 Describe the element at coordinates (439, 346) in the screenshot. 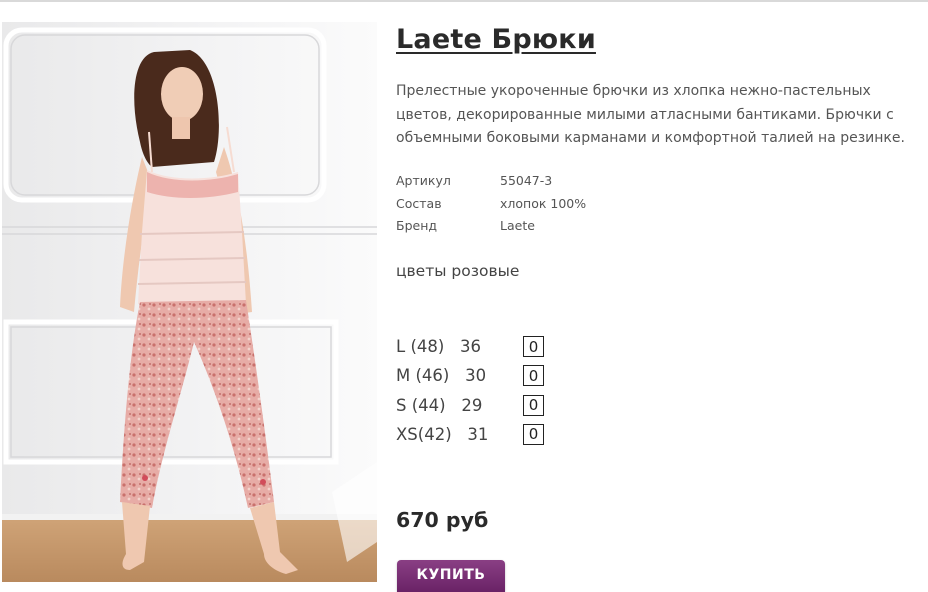

I see `size-label: L (48) 36` at that location.